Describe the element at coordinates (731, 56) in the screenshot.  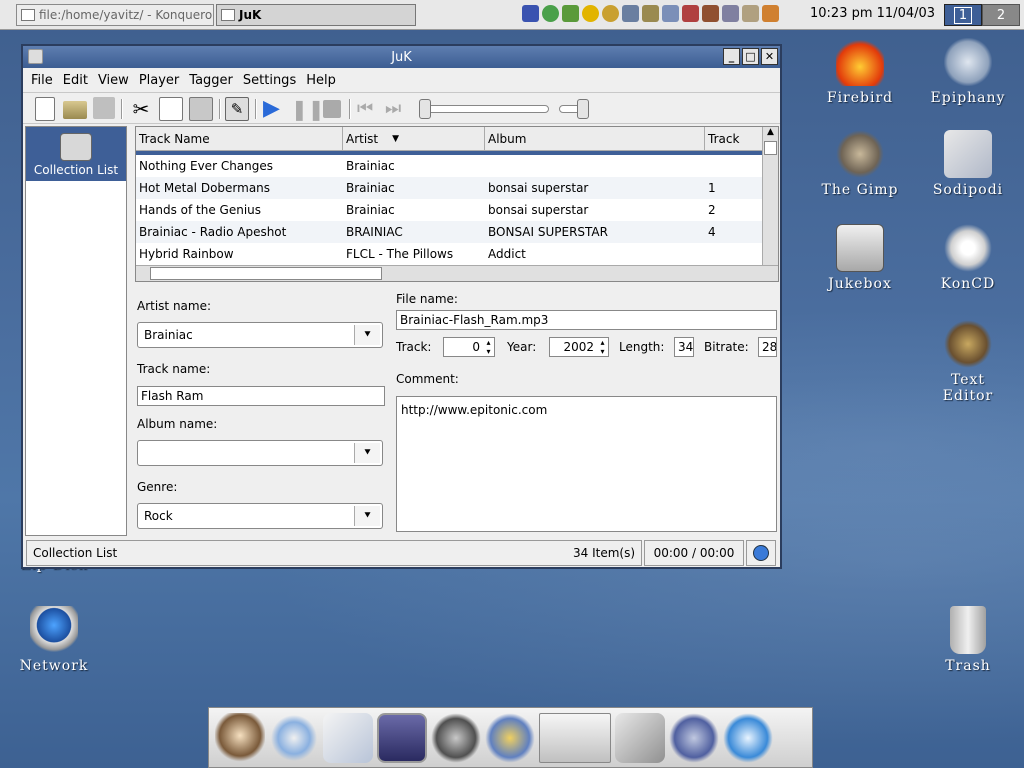
I see `minimize-icon: _` at that location.